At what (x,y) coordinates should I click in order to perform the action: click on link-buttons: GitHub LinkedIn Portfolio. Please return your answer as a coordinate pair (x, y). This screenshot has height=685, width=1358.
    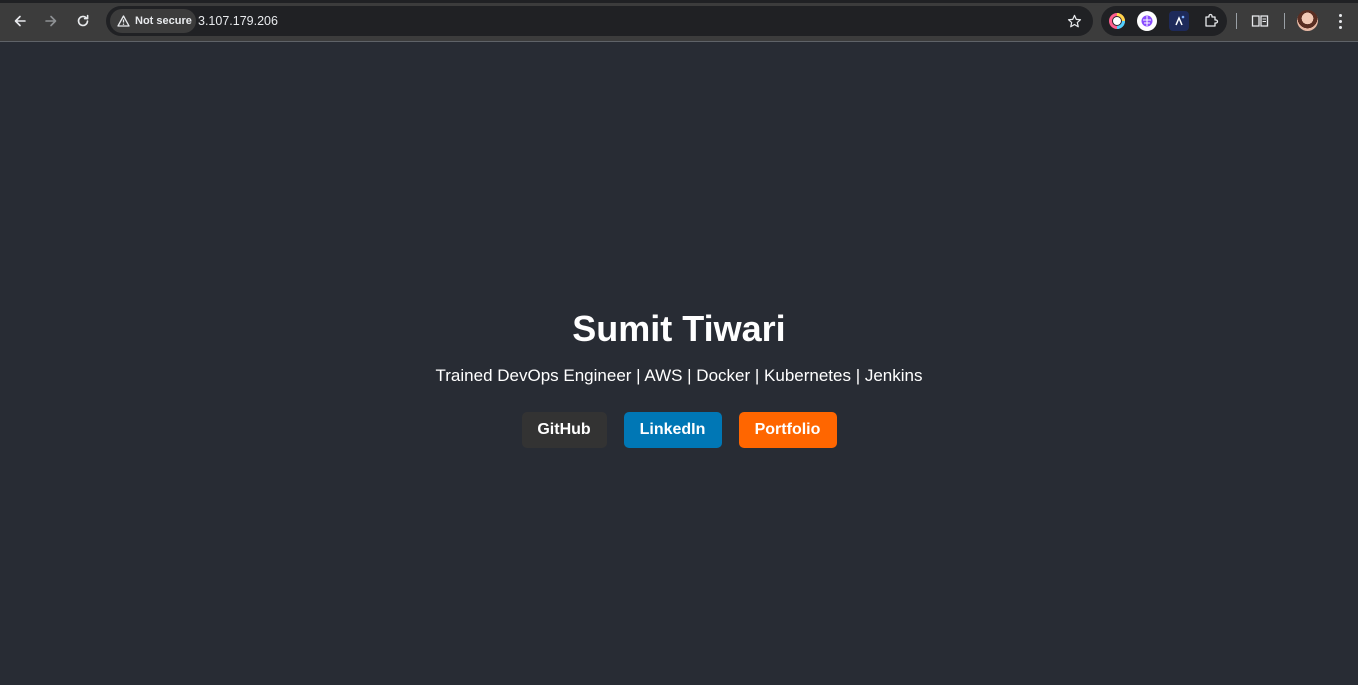
    Looking at the image, I should click on (679, 430).